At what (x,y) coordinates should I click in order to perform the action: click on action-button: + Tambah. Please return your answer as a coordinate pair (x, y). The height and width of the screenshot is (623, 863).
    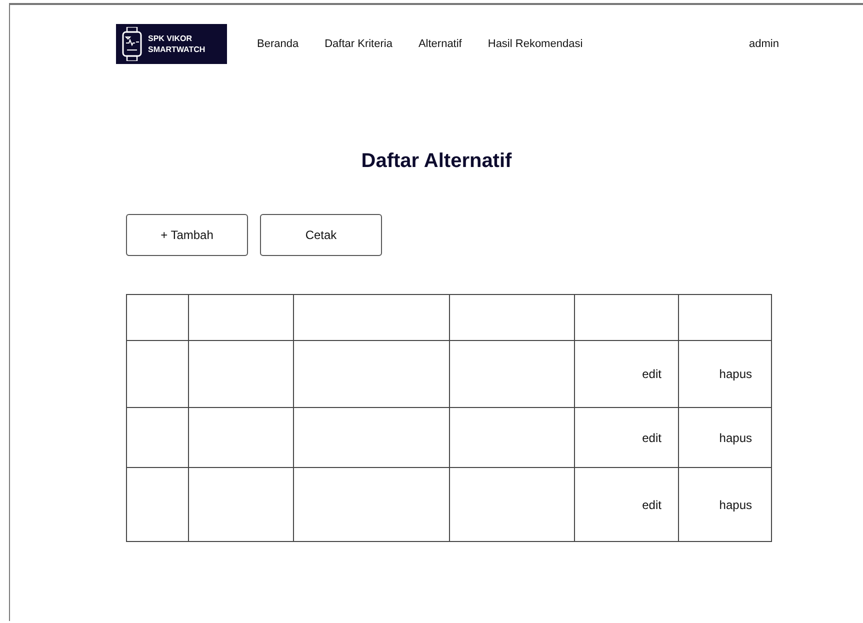
    Looking at the image, I should click on (187, 235).